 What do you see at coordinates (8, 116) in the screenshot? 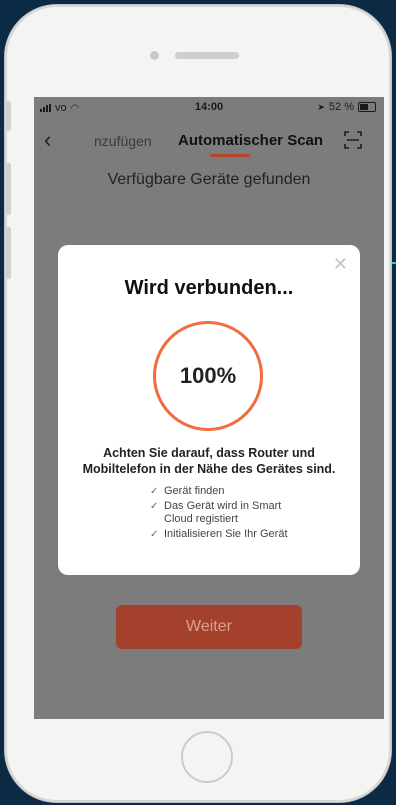
I see `mute-switch` at bounding box center [8, 116].